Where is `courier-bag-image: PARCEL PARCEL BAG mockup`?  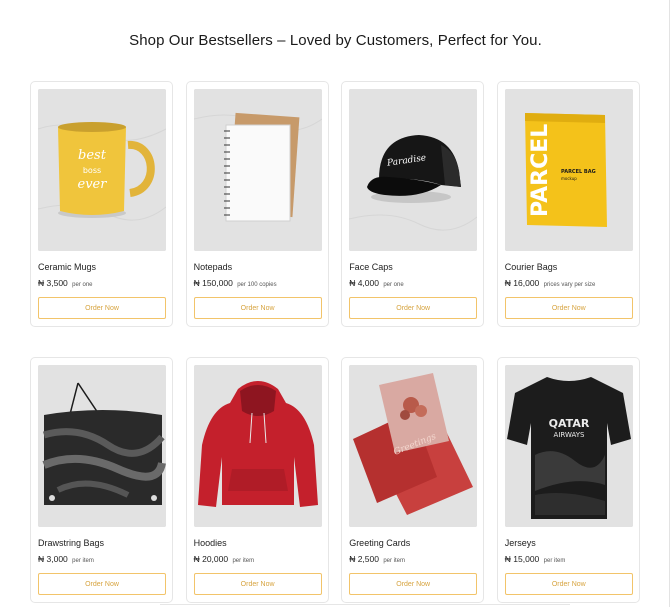
courier-bag-image: PARCEL PARCEL BAG mockup is located at coordinates (568, 170).